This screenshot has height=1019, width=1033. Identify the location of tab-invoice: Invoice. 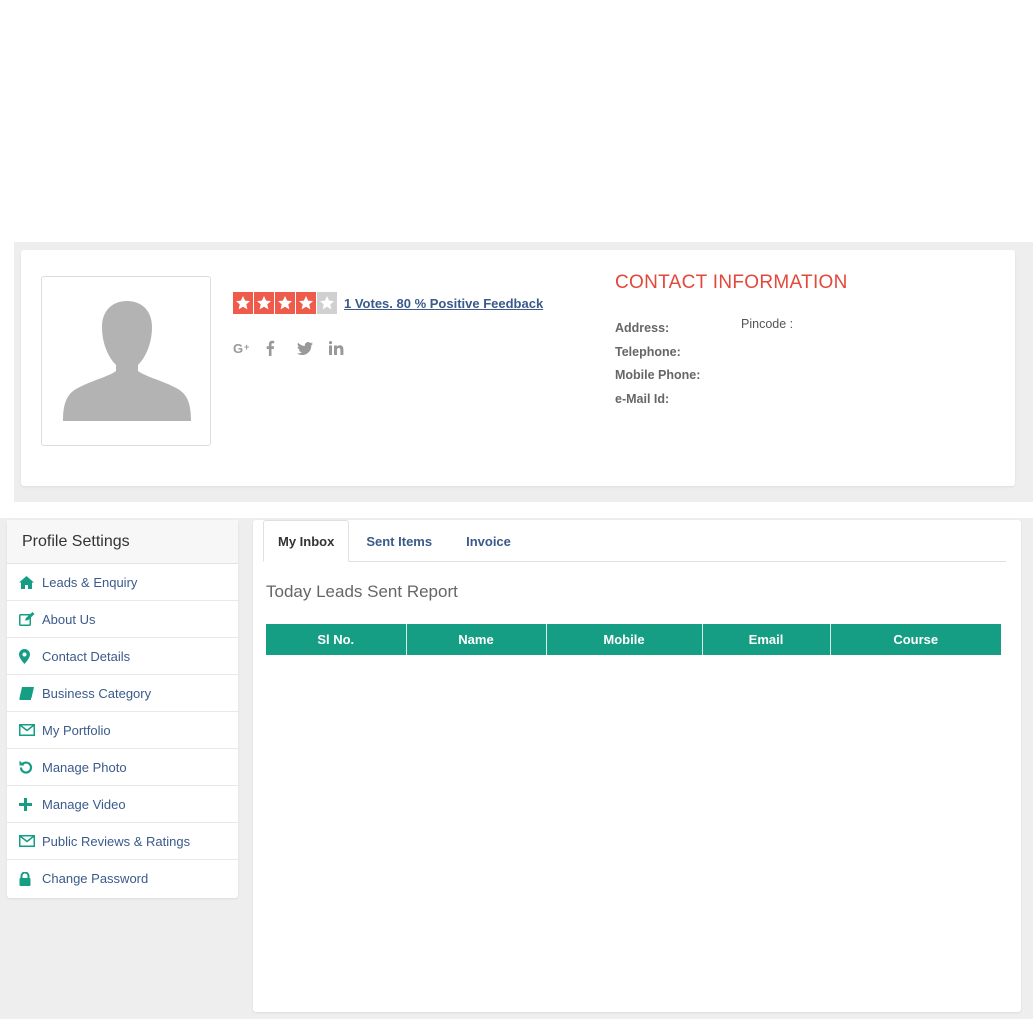
(488, 541).